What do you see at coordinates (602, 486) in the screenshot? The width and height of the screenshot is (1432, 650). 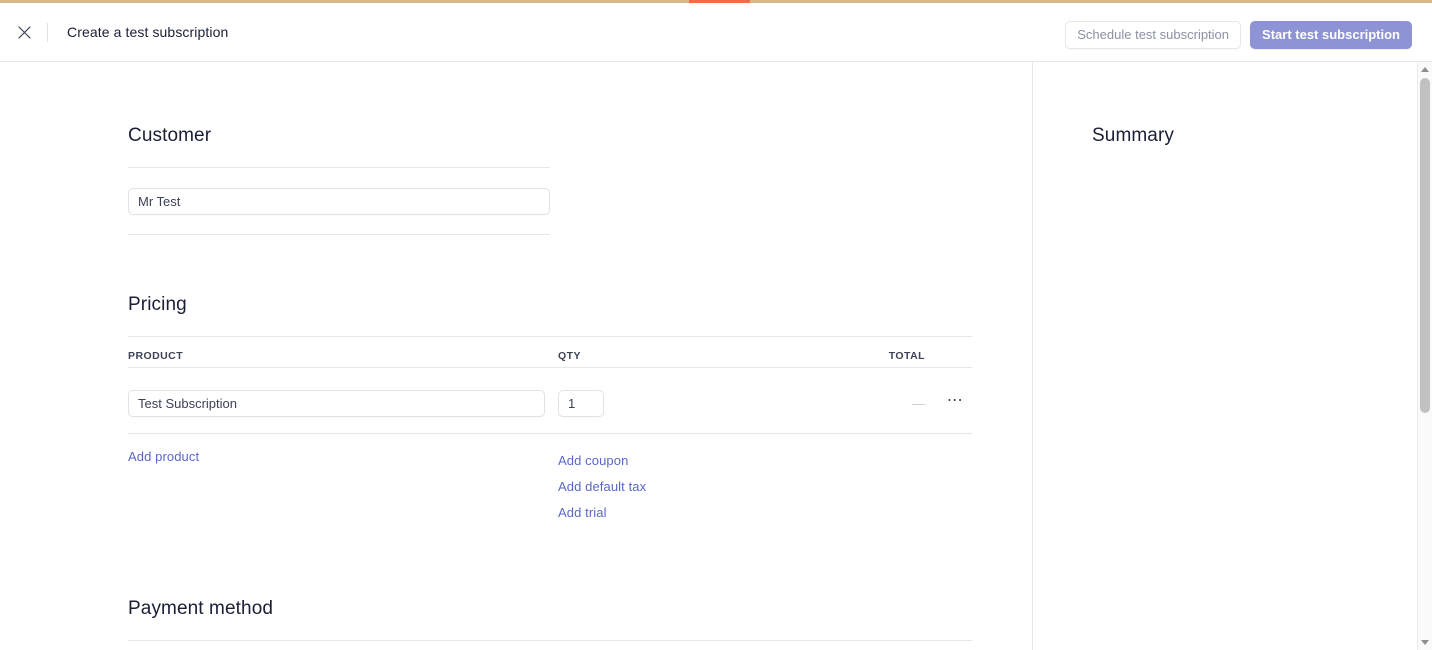 I see `add-default-tax-link: Add default tax` at bounding box center [602, 486].